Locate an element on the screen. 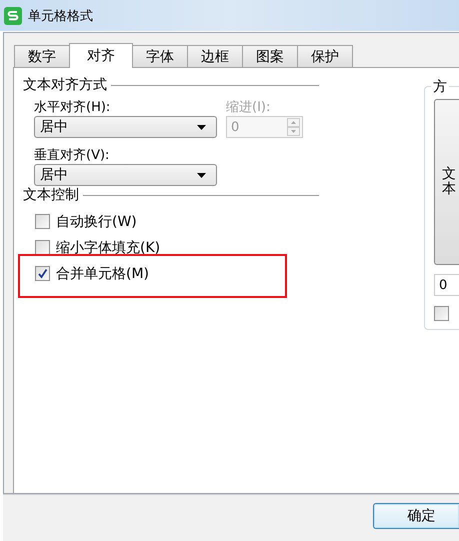 This screenshot has height=541, width=459. window-title: 单元格格式 is located at coordinates (60, 16).